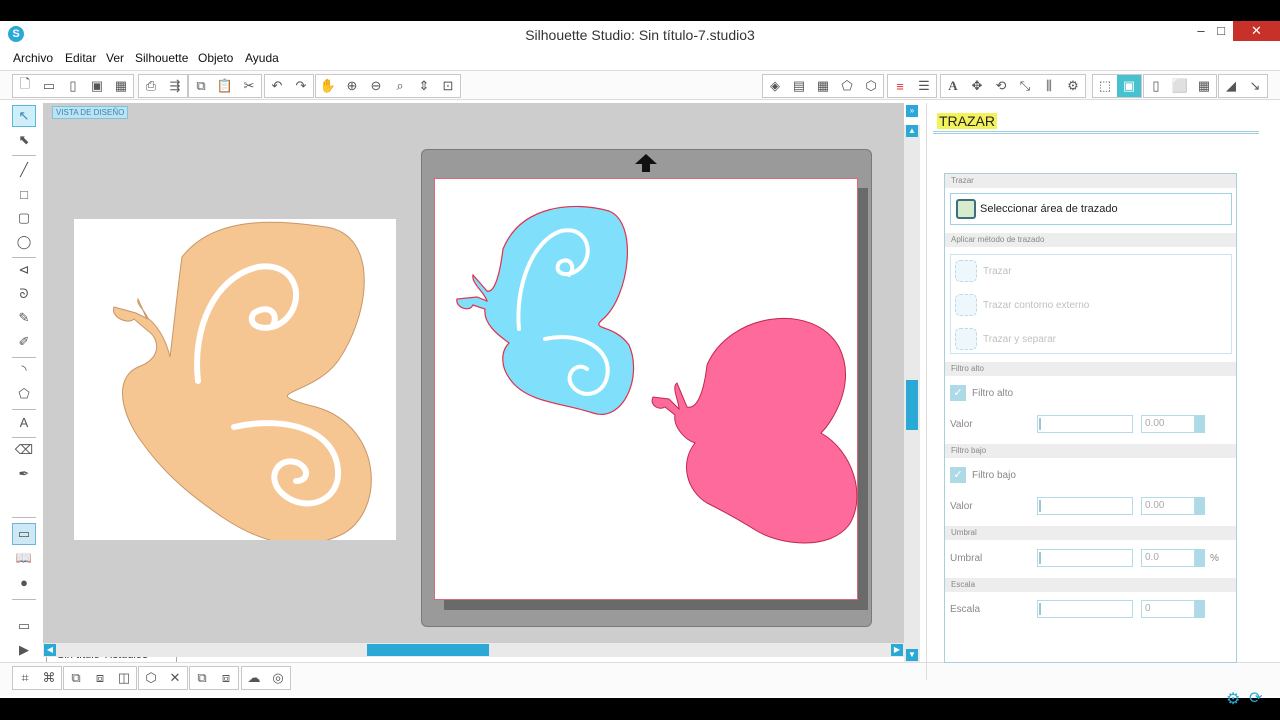 This screenshot has width=1280, height=720. What do you see at coordinates (1257, 697) in the screenshot?
I see `refresh-icon: ⟳` at bounding box center [1257, 697].